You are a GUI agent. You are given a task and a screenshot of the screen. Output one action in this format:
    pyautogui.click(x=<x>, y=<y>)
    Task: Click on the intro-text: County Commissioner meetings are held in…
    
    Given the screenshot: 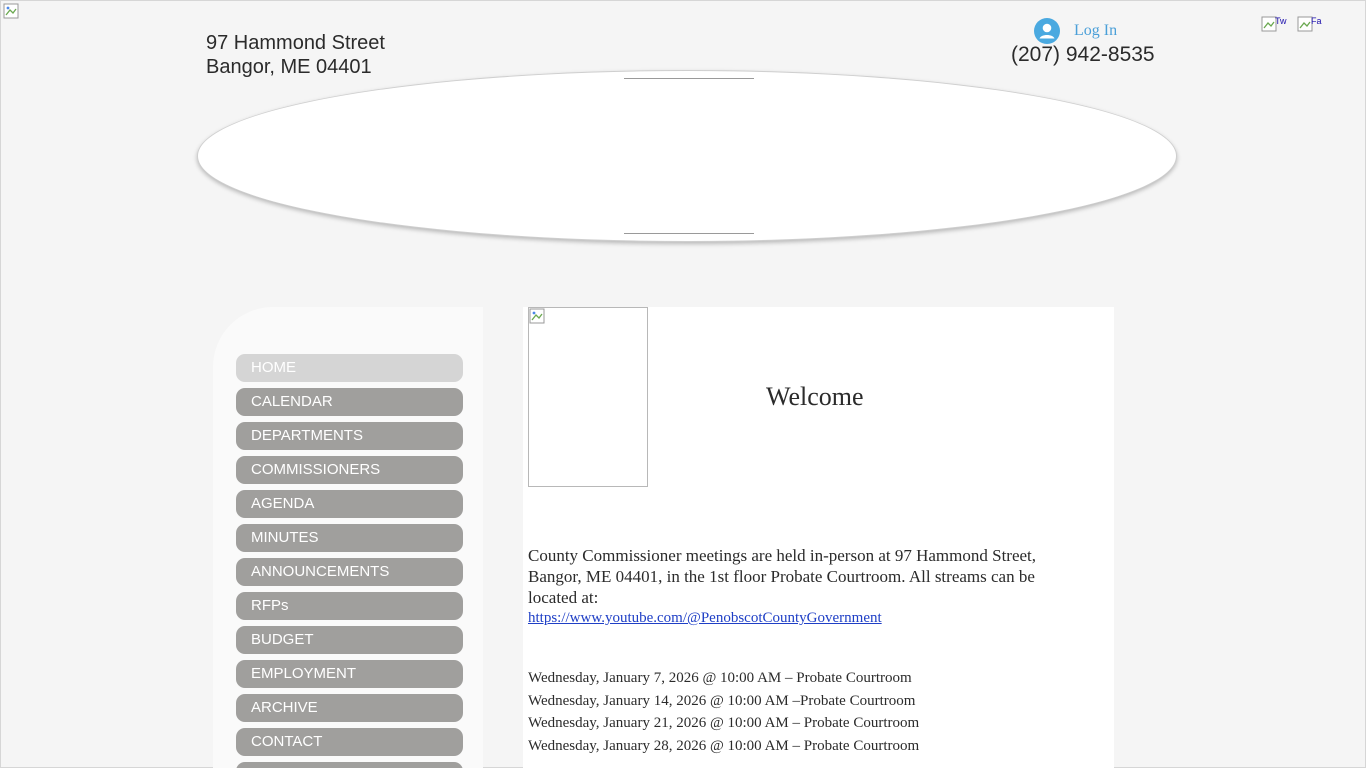 What is the action you would take?
    pyautogui.click(x=782, y=576)
    